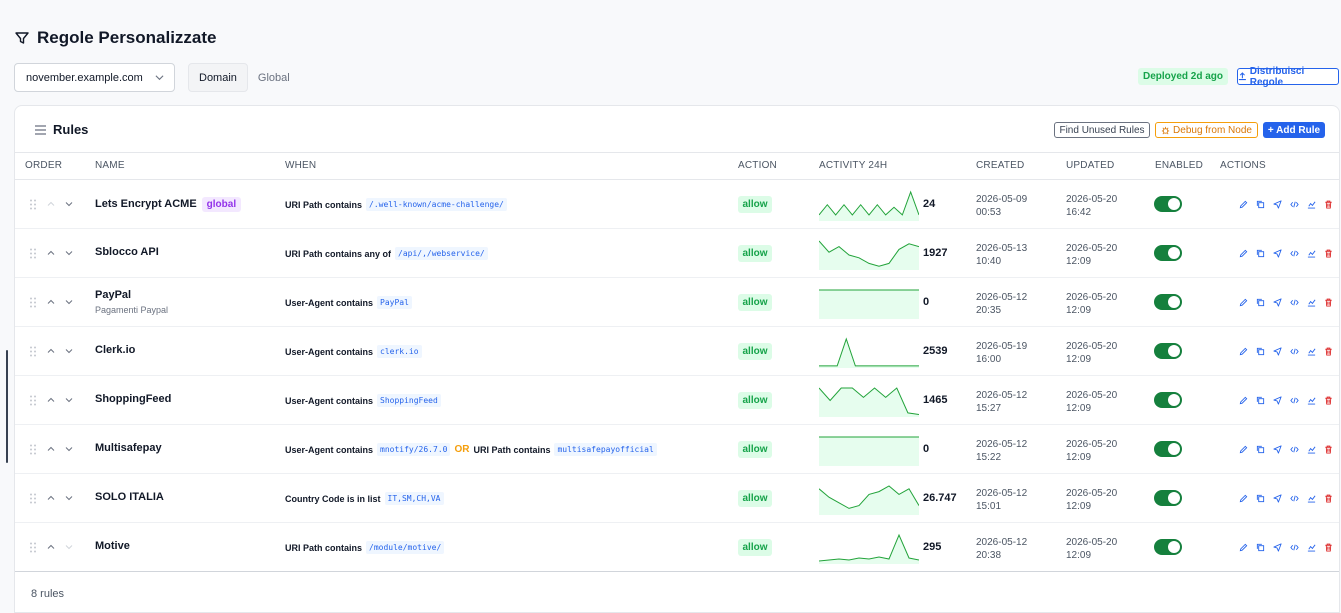 The height and width of the screenshot is (613, 1341). I want to click on th-updated: UPDATED, so click(1090, 165).